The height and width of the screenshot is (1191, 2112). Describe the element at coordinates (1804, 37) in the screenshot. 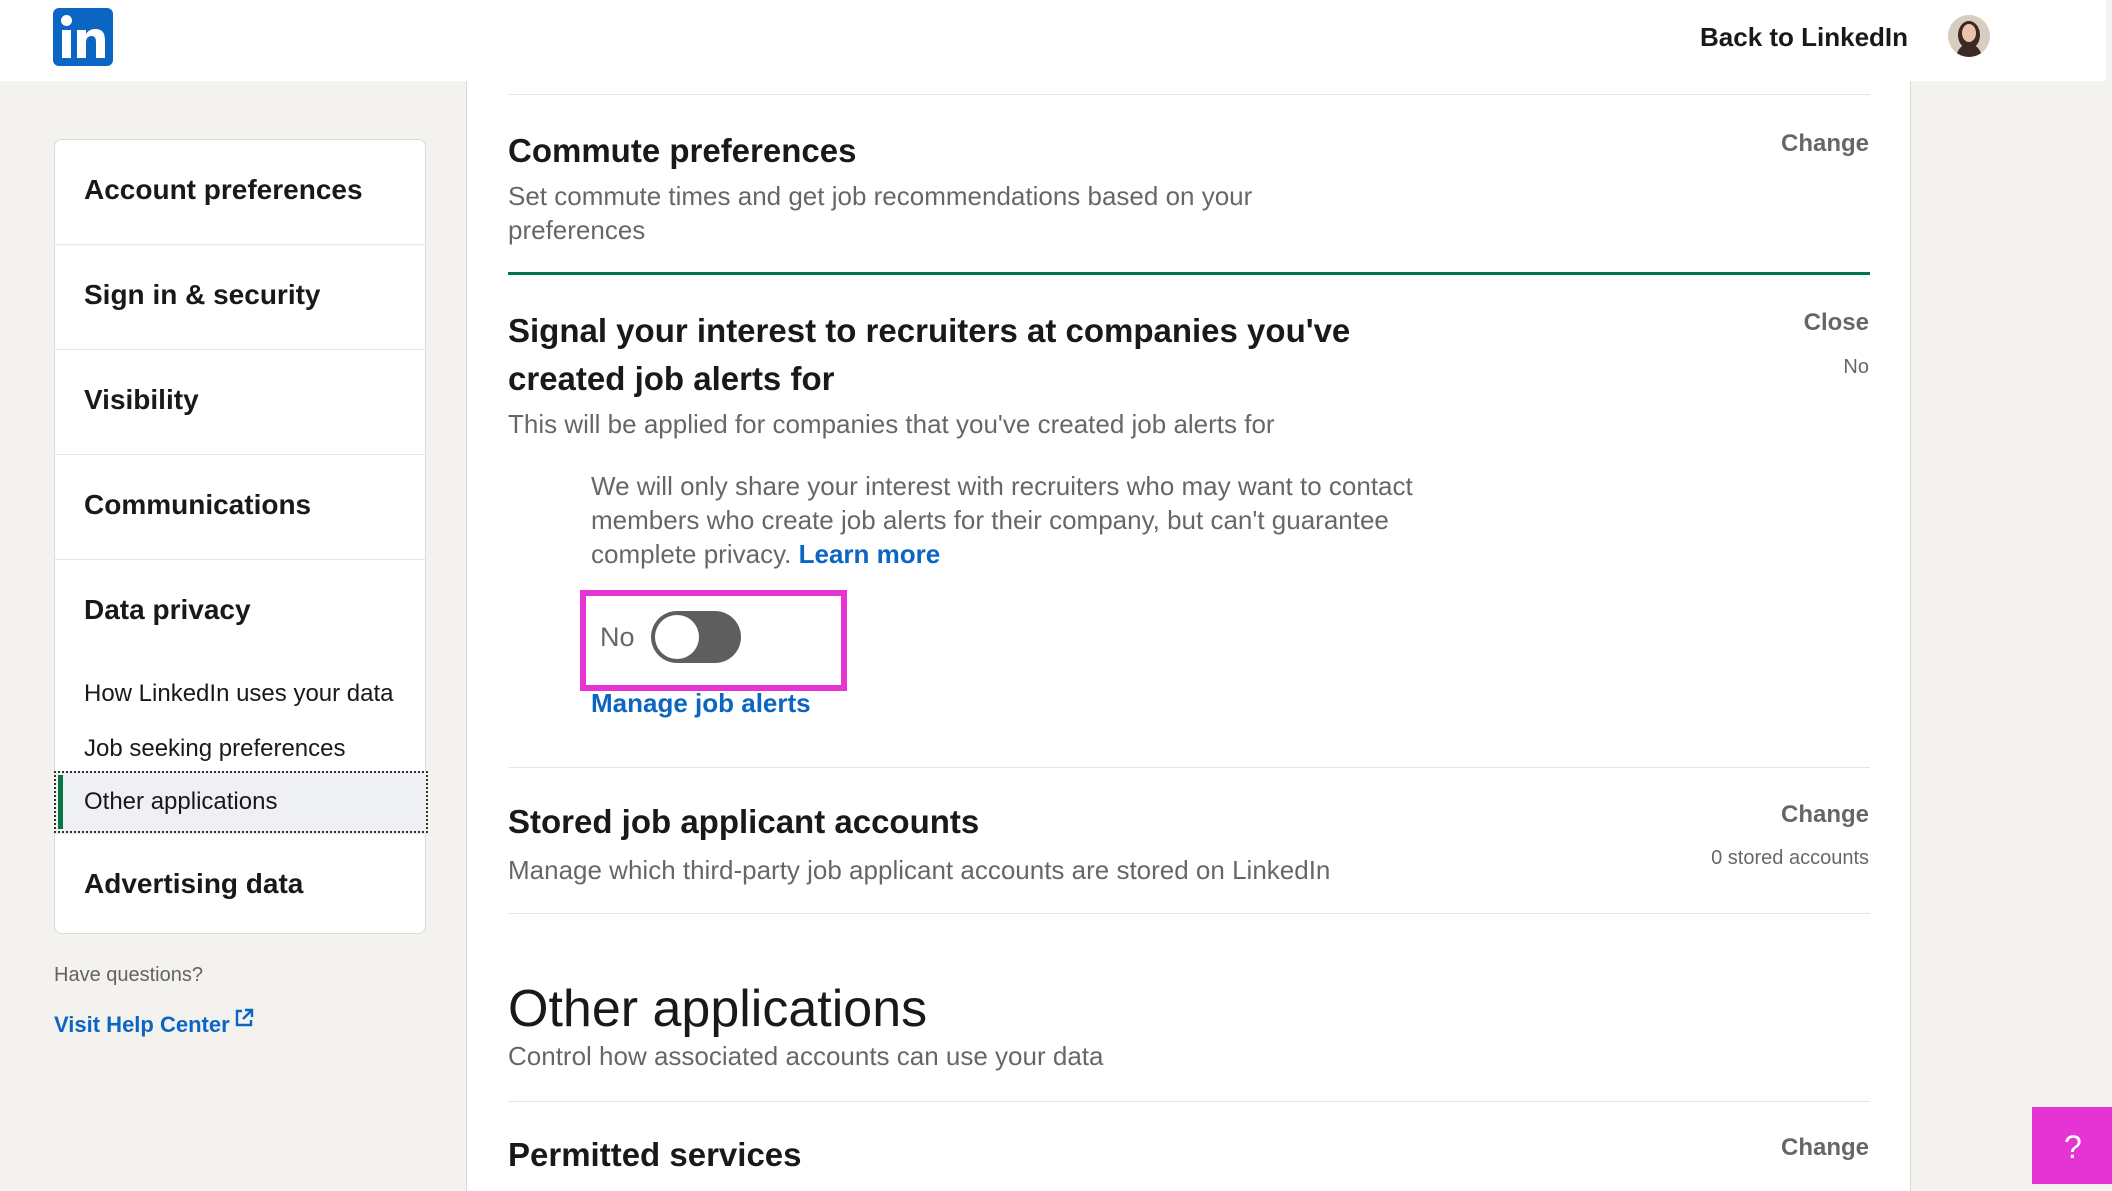

I see `back-to-linkedin-link: Back to LinkedIn` at that location.